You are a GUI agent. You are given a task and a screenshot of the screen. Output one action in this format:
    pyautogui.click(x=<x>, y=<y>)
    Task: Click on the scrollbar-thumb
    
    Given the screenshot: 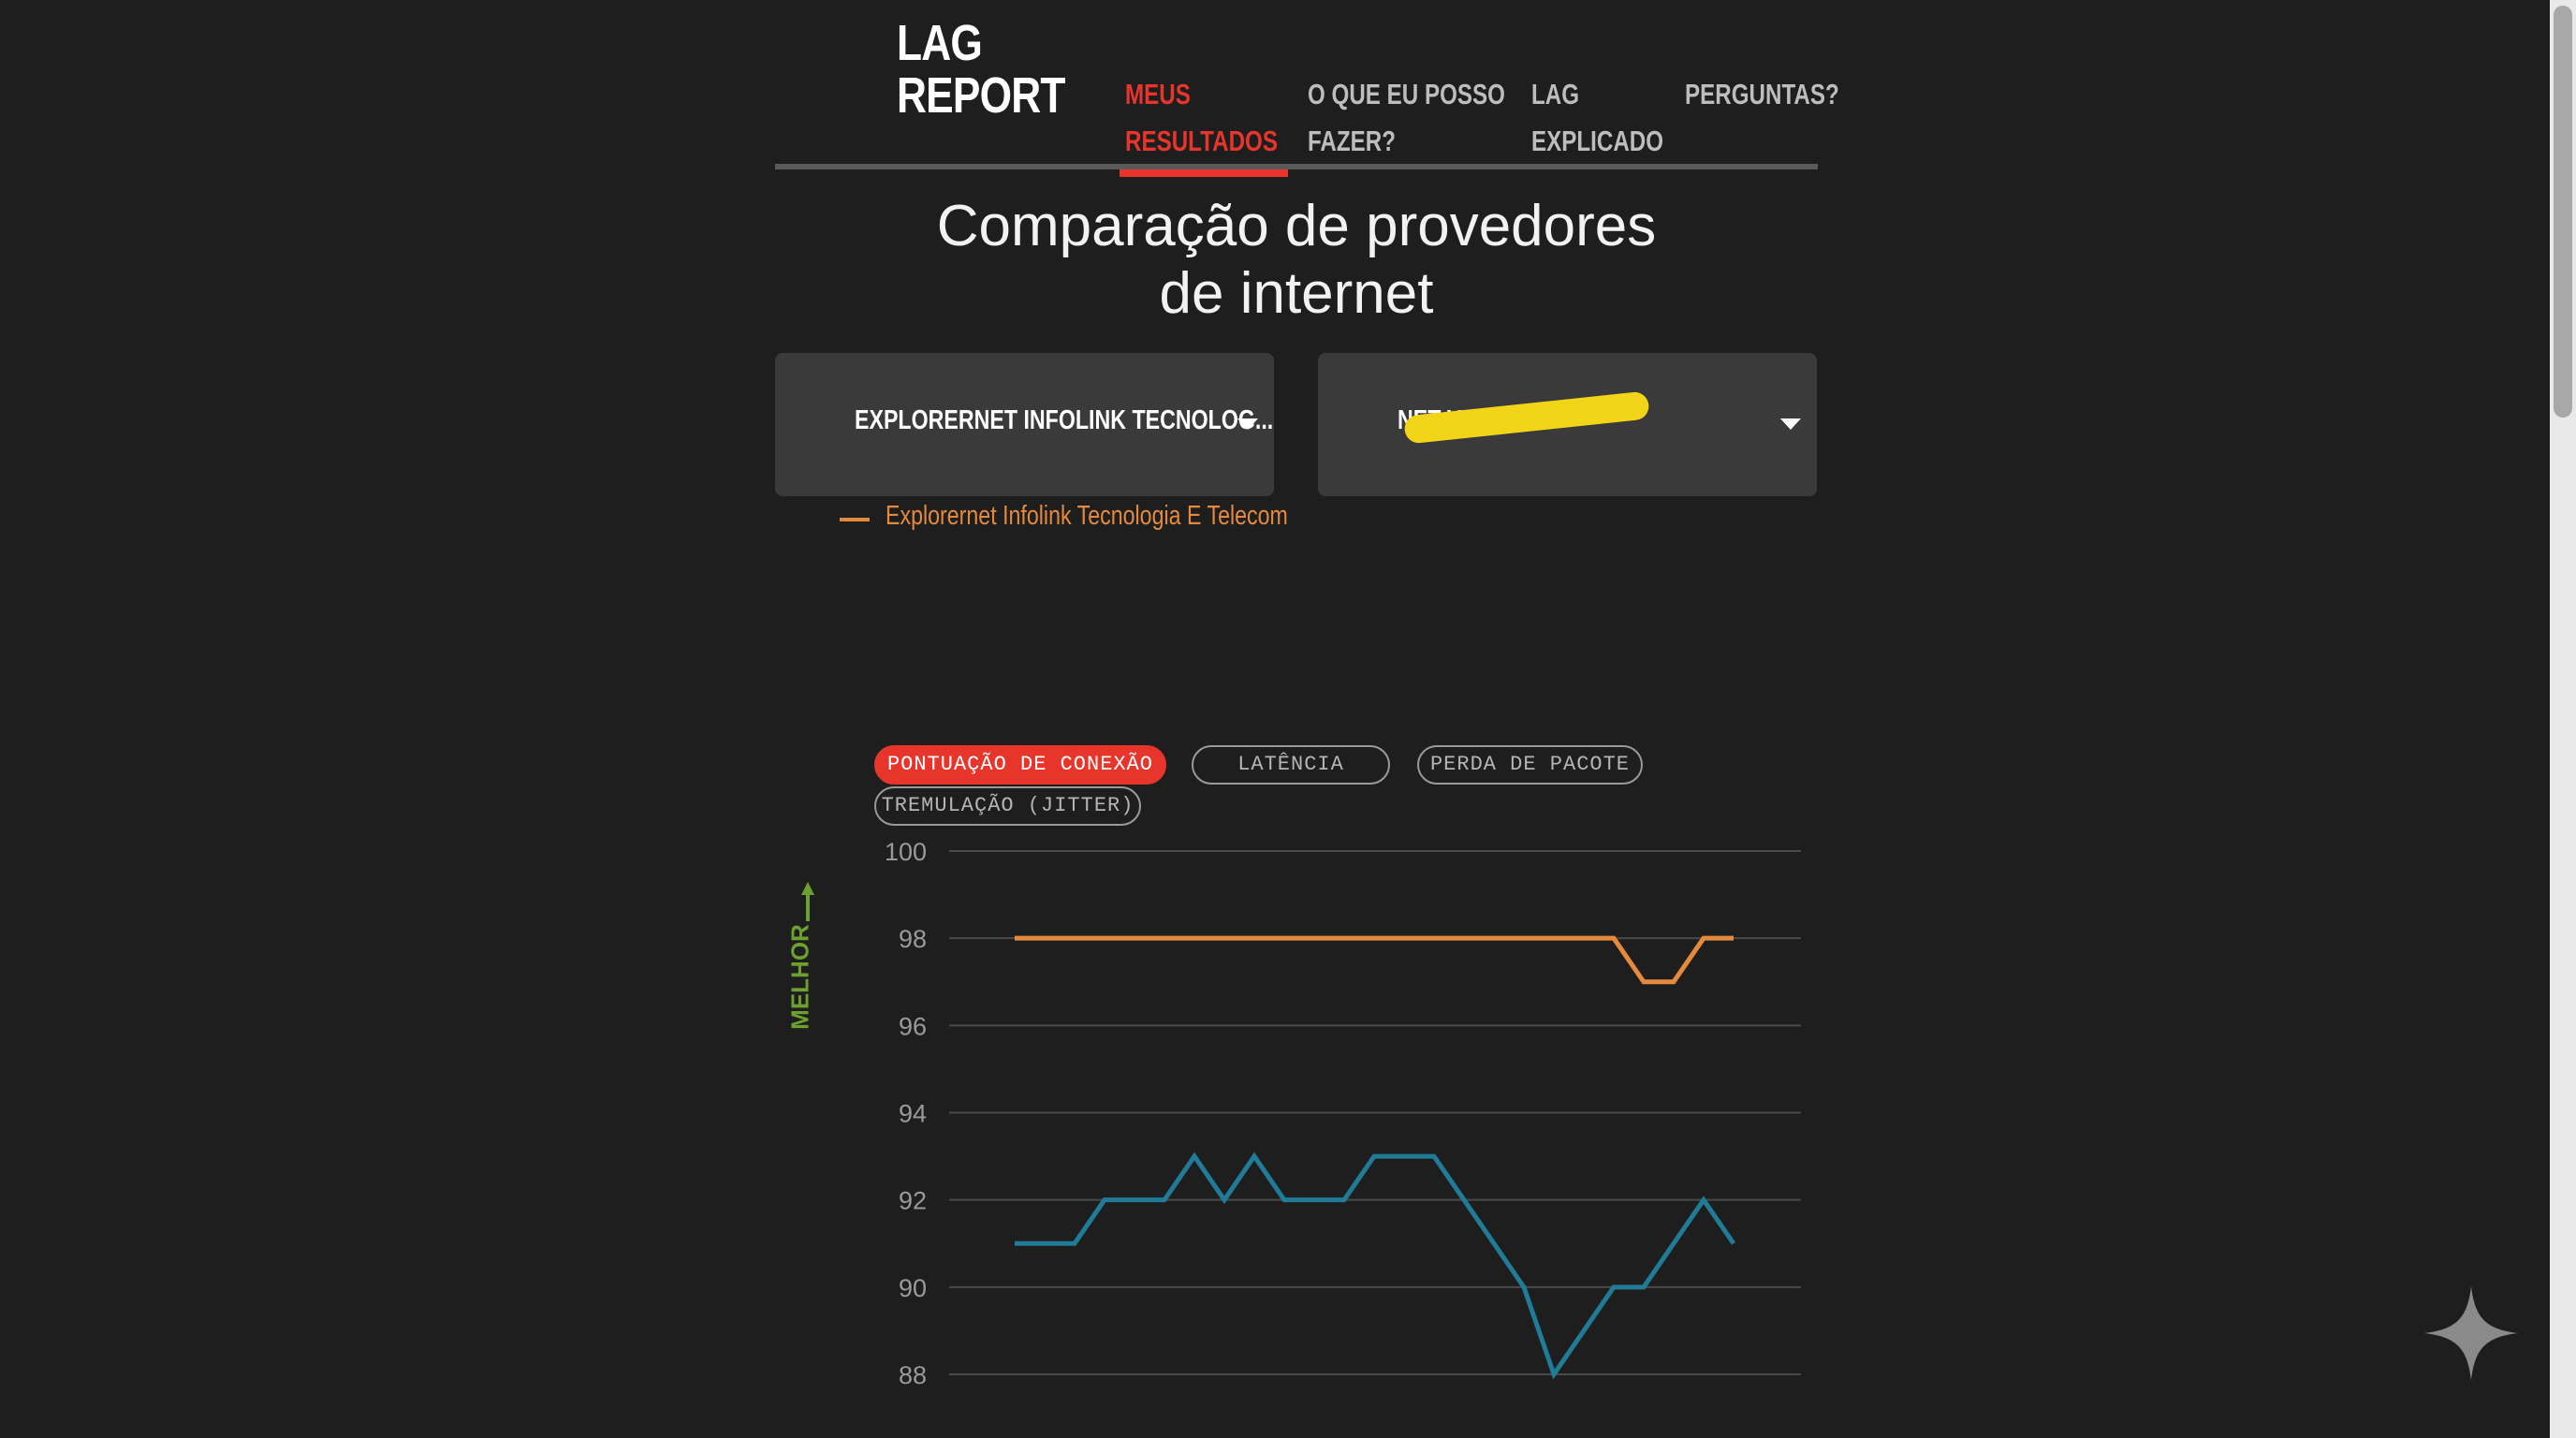 What is the action you would take?
    pyautogui.click(x=2563, y=212)
    